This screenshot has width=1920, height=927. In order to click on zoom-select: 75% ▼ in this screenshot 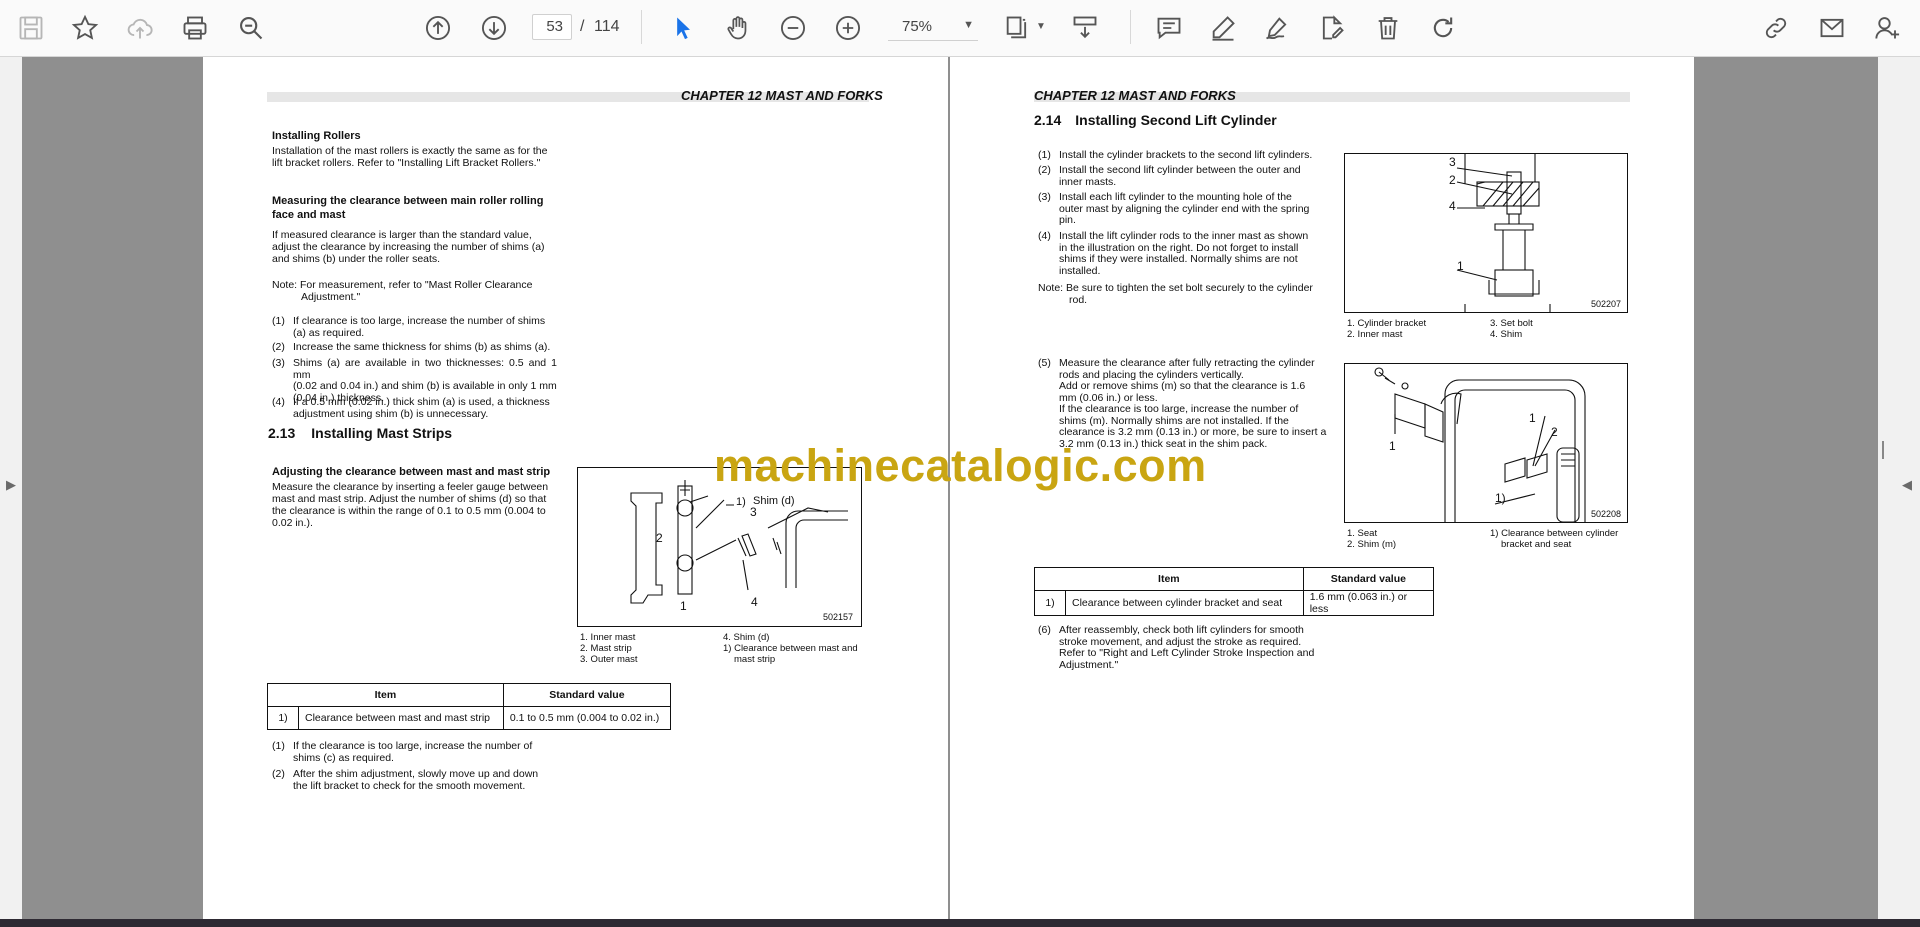, I will do `click(933, 27)`.